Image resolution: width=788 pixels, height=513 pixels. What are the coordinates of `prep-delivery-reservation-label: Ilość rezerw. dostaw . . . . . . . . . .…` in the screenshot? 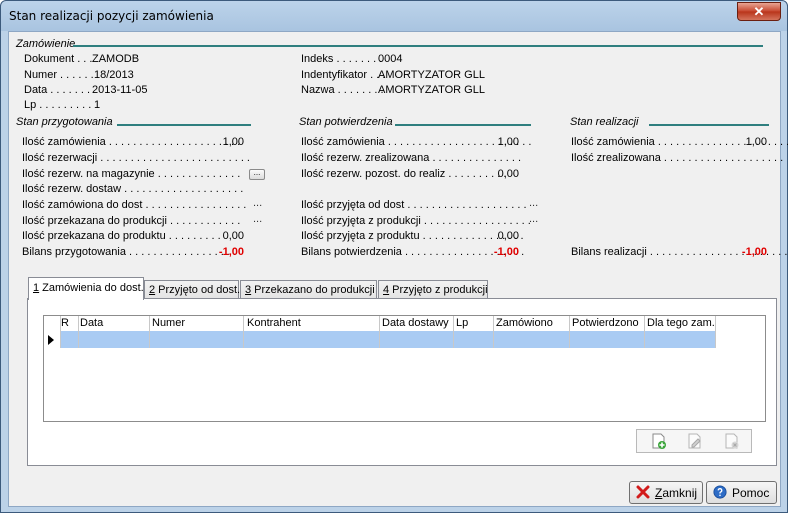 It's located at (133, 189).